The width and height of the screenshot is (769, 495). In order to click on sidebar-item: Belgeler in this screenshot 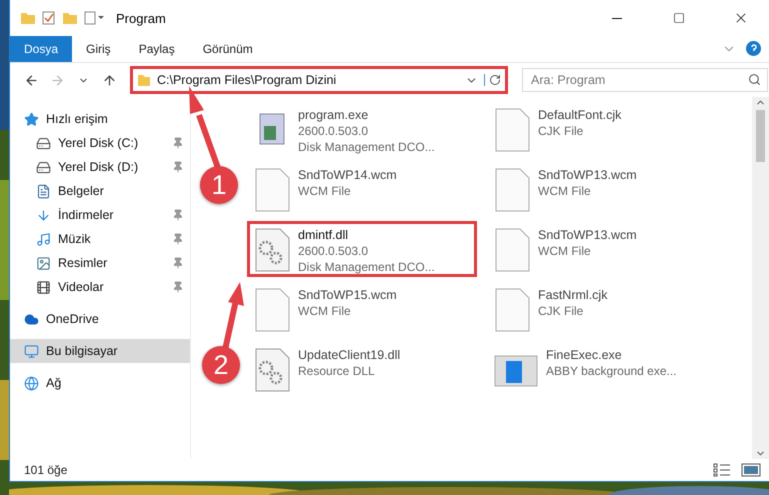, I will do `click(100, 191)`.